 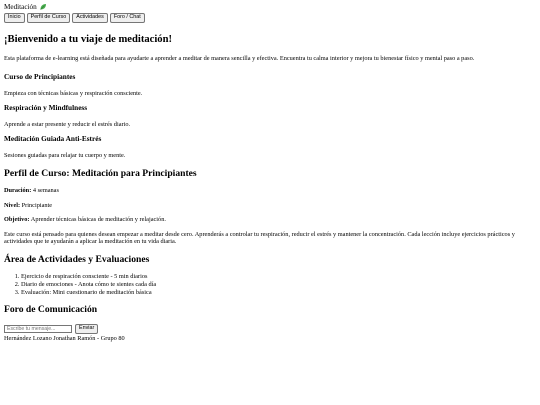 I want to click on site-title: Meditación, so click(x=270, y=7).